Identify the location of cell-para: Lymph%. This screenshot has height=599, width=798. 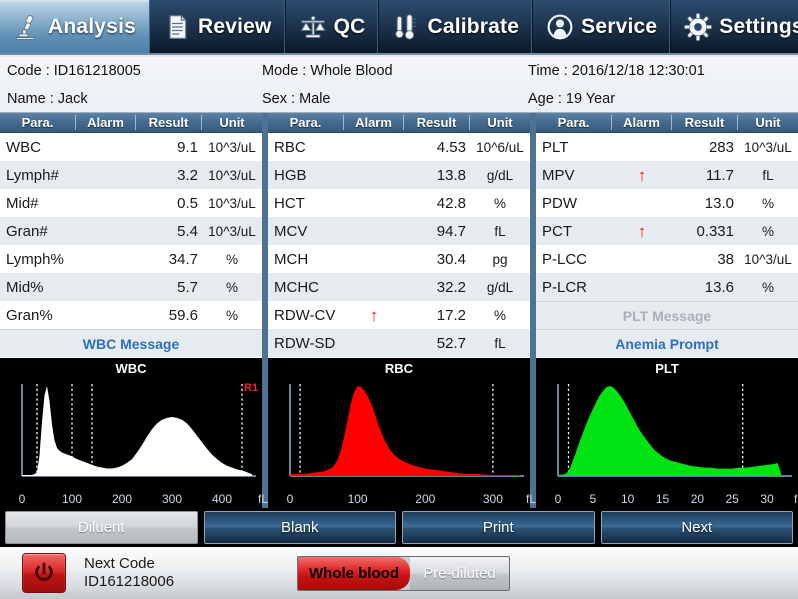
(35, 259).